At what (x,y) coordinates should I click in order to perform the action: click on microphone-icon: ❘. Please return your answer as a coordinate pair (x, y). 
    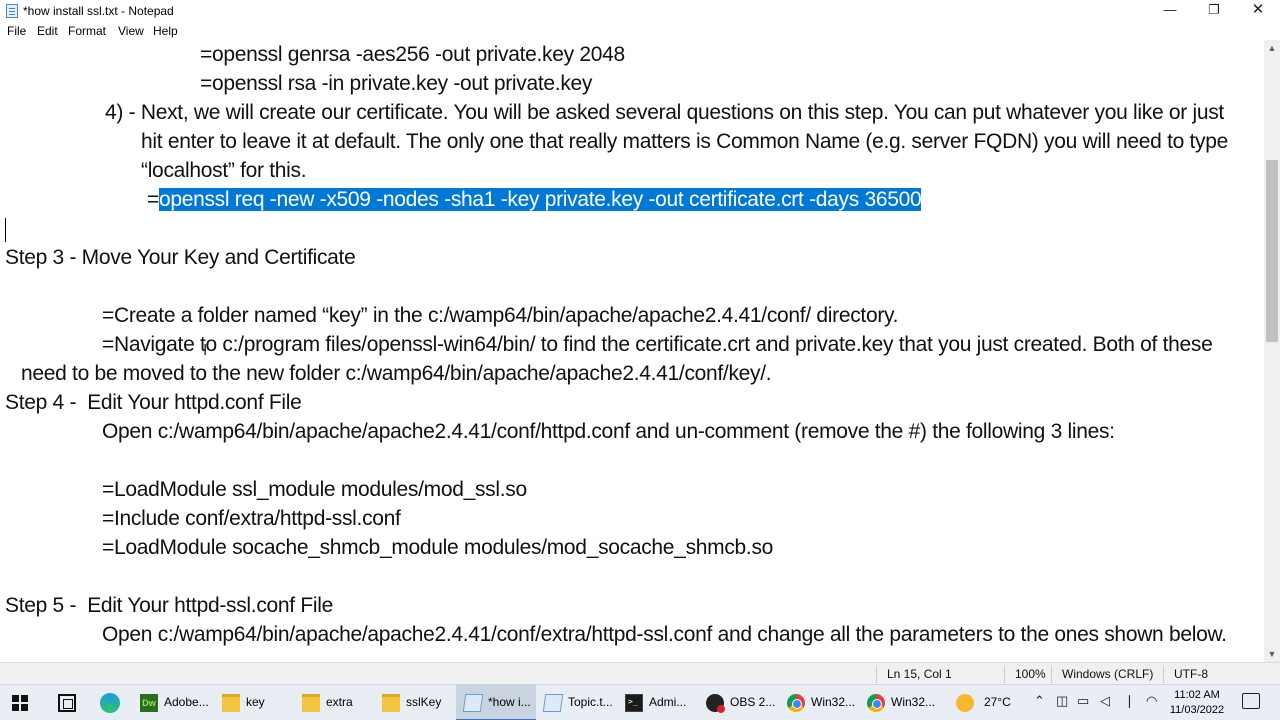
    Looking at the image, I should click on (1129, 701).